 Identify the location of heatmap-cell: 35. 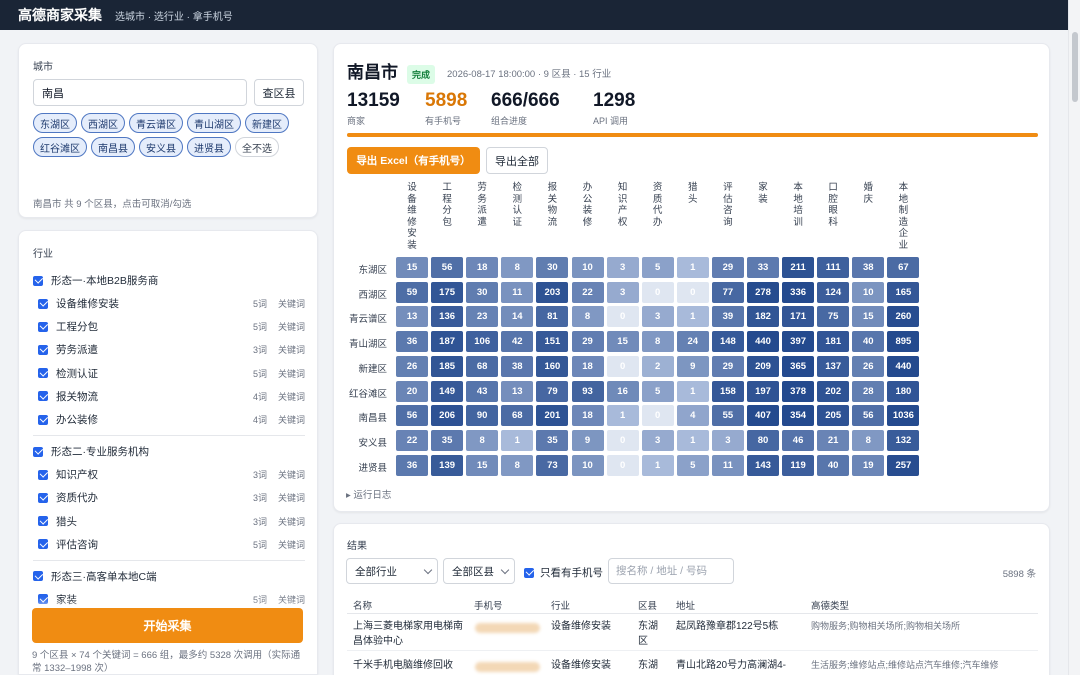
(552, 440).